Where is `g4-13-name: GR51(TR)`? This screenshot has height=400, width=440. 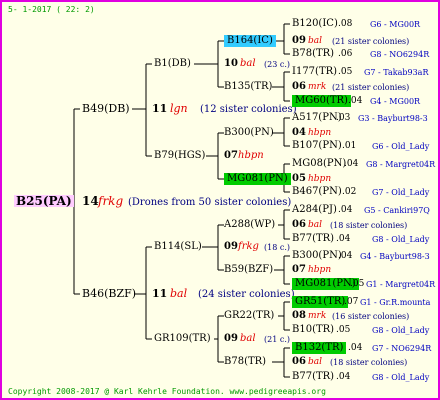
g4-13-name: GR51(TR) is located at coordinates (320, 302).